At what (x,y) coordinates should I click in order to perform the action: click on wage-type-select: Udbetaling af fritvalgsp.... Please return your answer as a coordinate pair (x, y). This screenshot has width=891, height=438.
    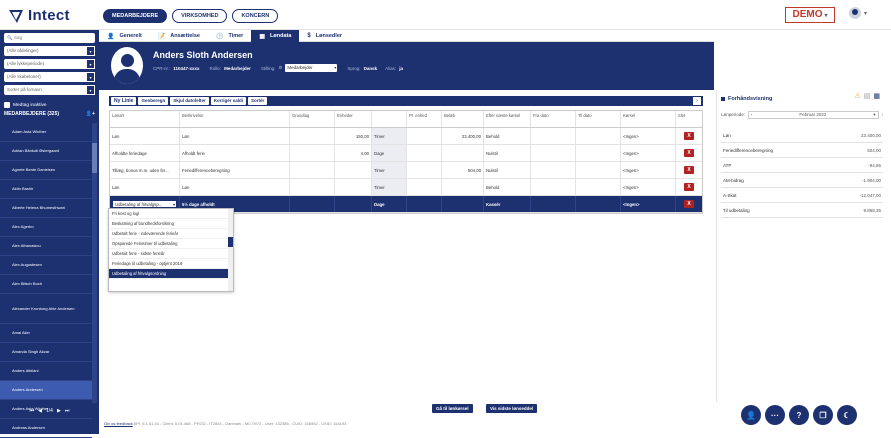
    Looking at the image, I should click on (144, 204).